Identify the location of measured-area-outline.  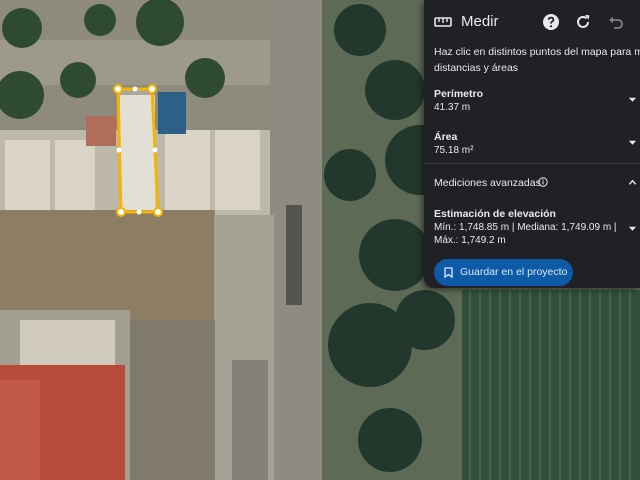
(138, 150).